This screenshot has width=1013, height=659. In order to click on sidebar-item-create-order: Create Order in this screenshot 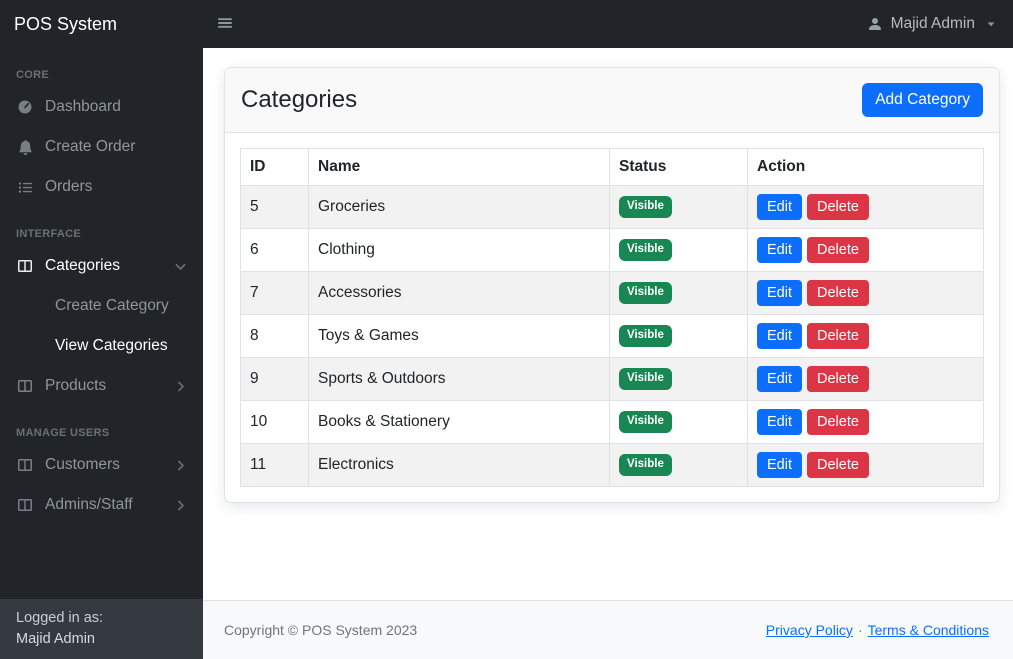, I will do `click(101, 147)`.